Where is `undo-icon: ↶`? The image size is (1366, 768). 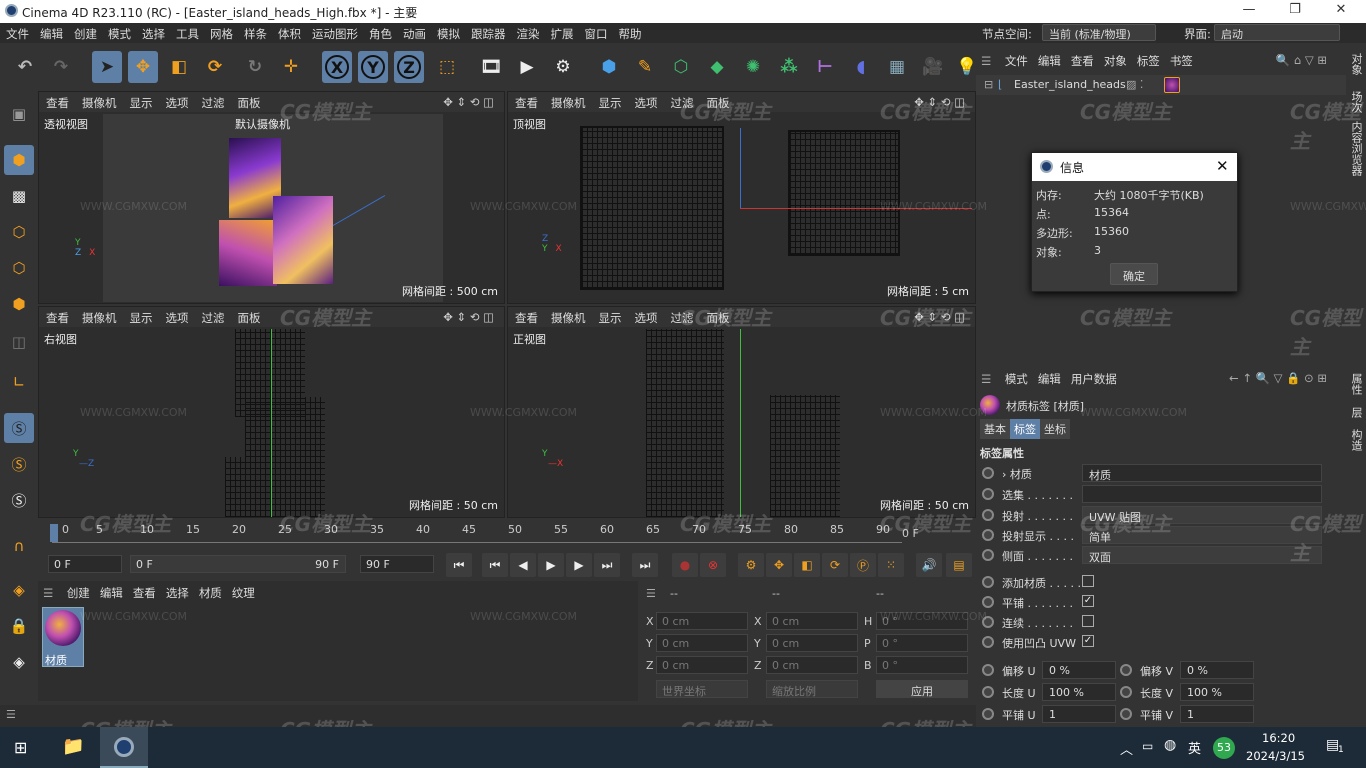 undo-icon: ↶ is located at coordinates (25, 67).